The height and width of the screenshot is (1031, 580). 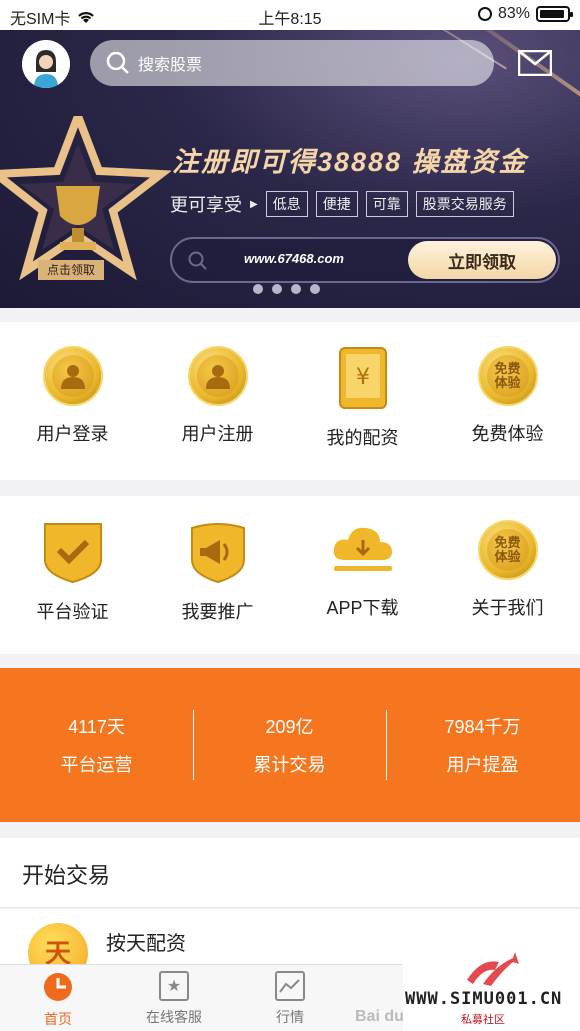 I want to click on cloud-download-icon, so click(x=362, y=549).